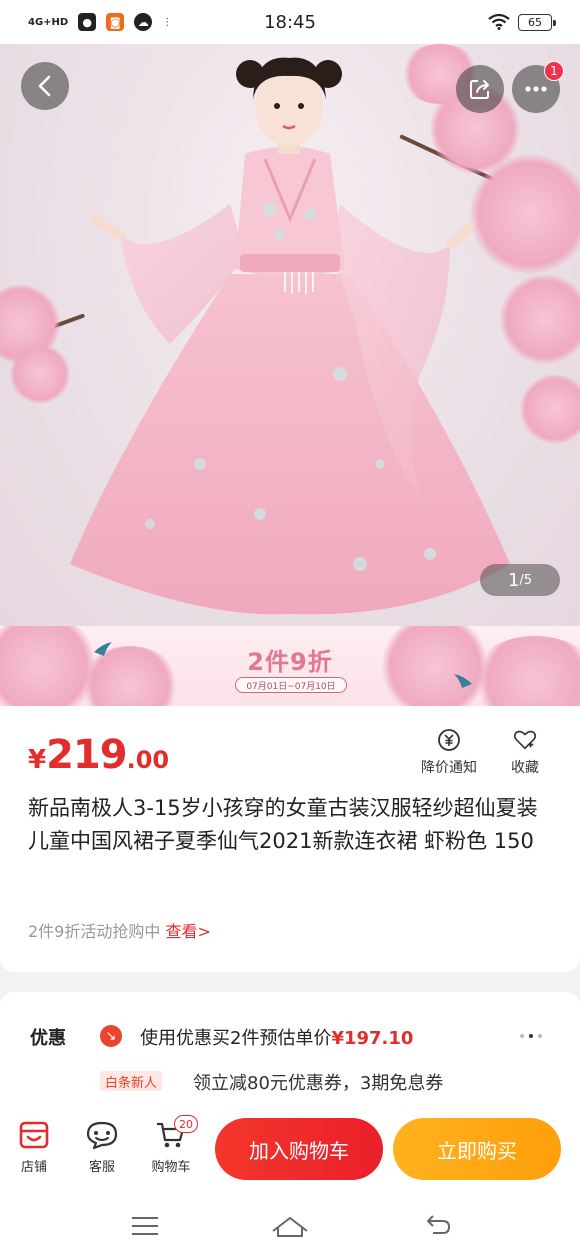 The height and width of the screenshot is (1257, 580). I want to click on signal-indicator: 4G+HD, so click(48, 22).